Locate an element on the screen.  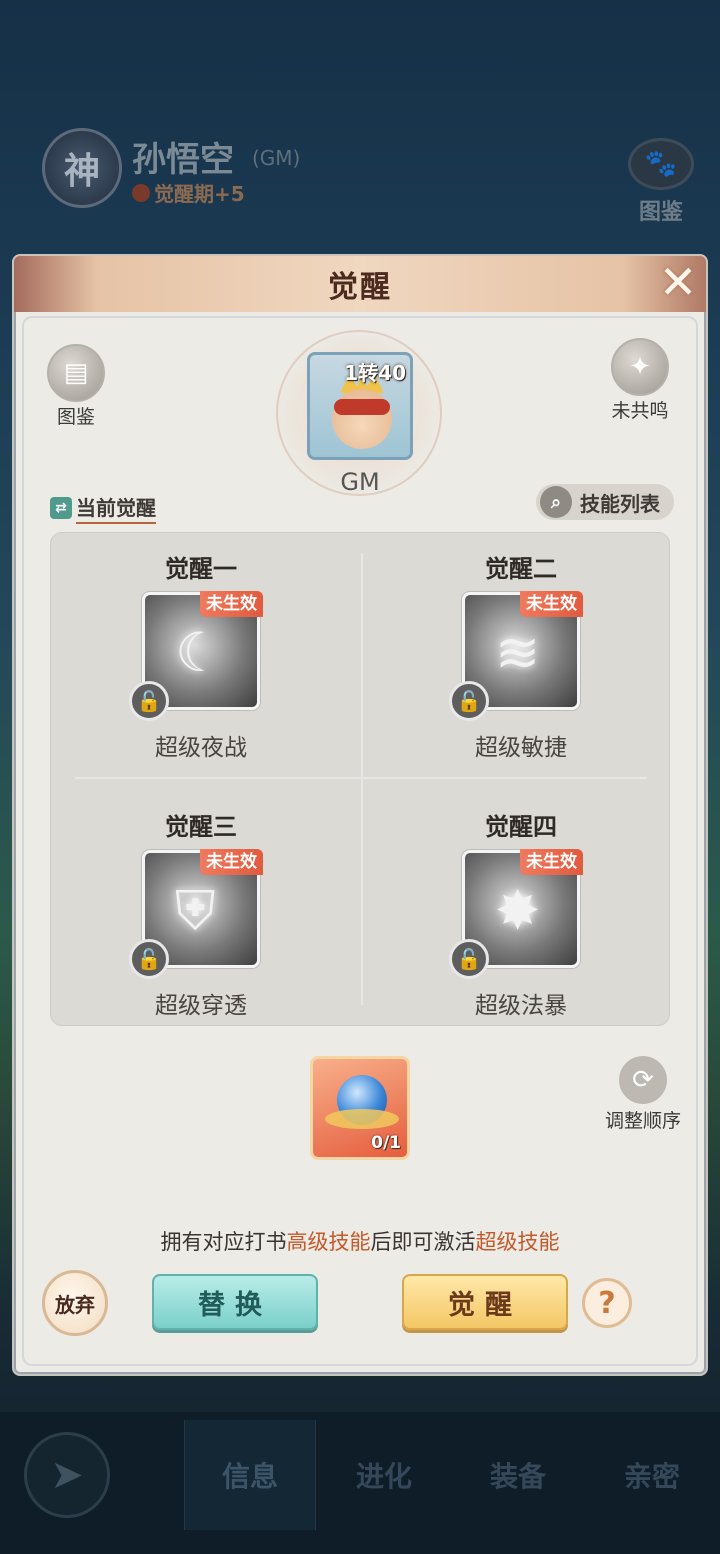
grid-divider-vertical is located at coordinates (362, 779).